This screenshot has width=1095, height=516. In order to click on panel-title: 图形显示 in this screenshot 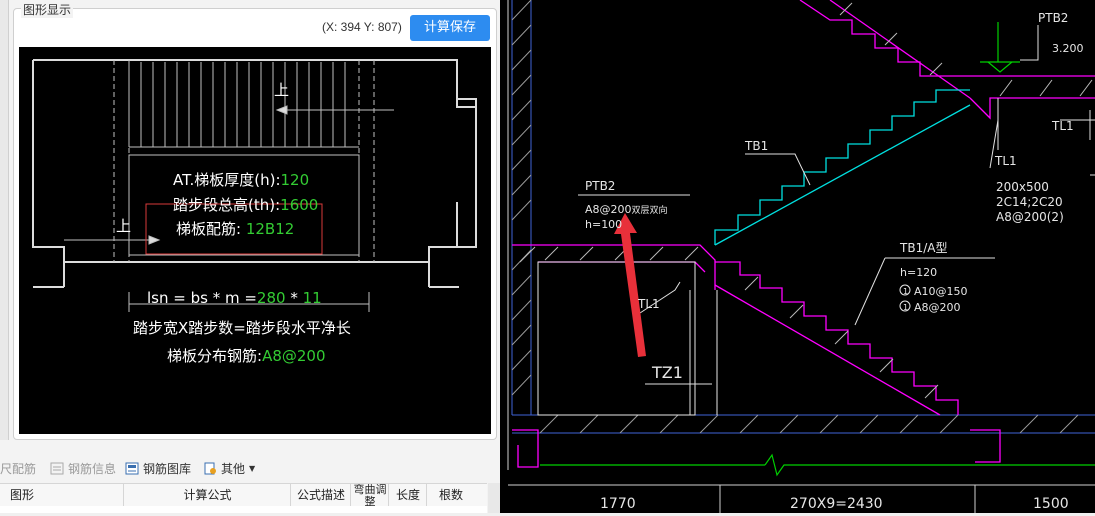, I will do `click(47, 9)`.